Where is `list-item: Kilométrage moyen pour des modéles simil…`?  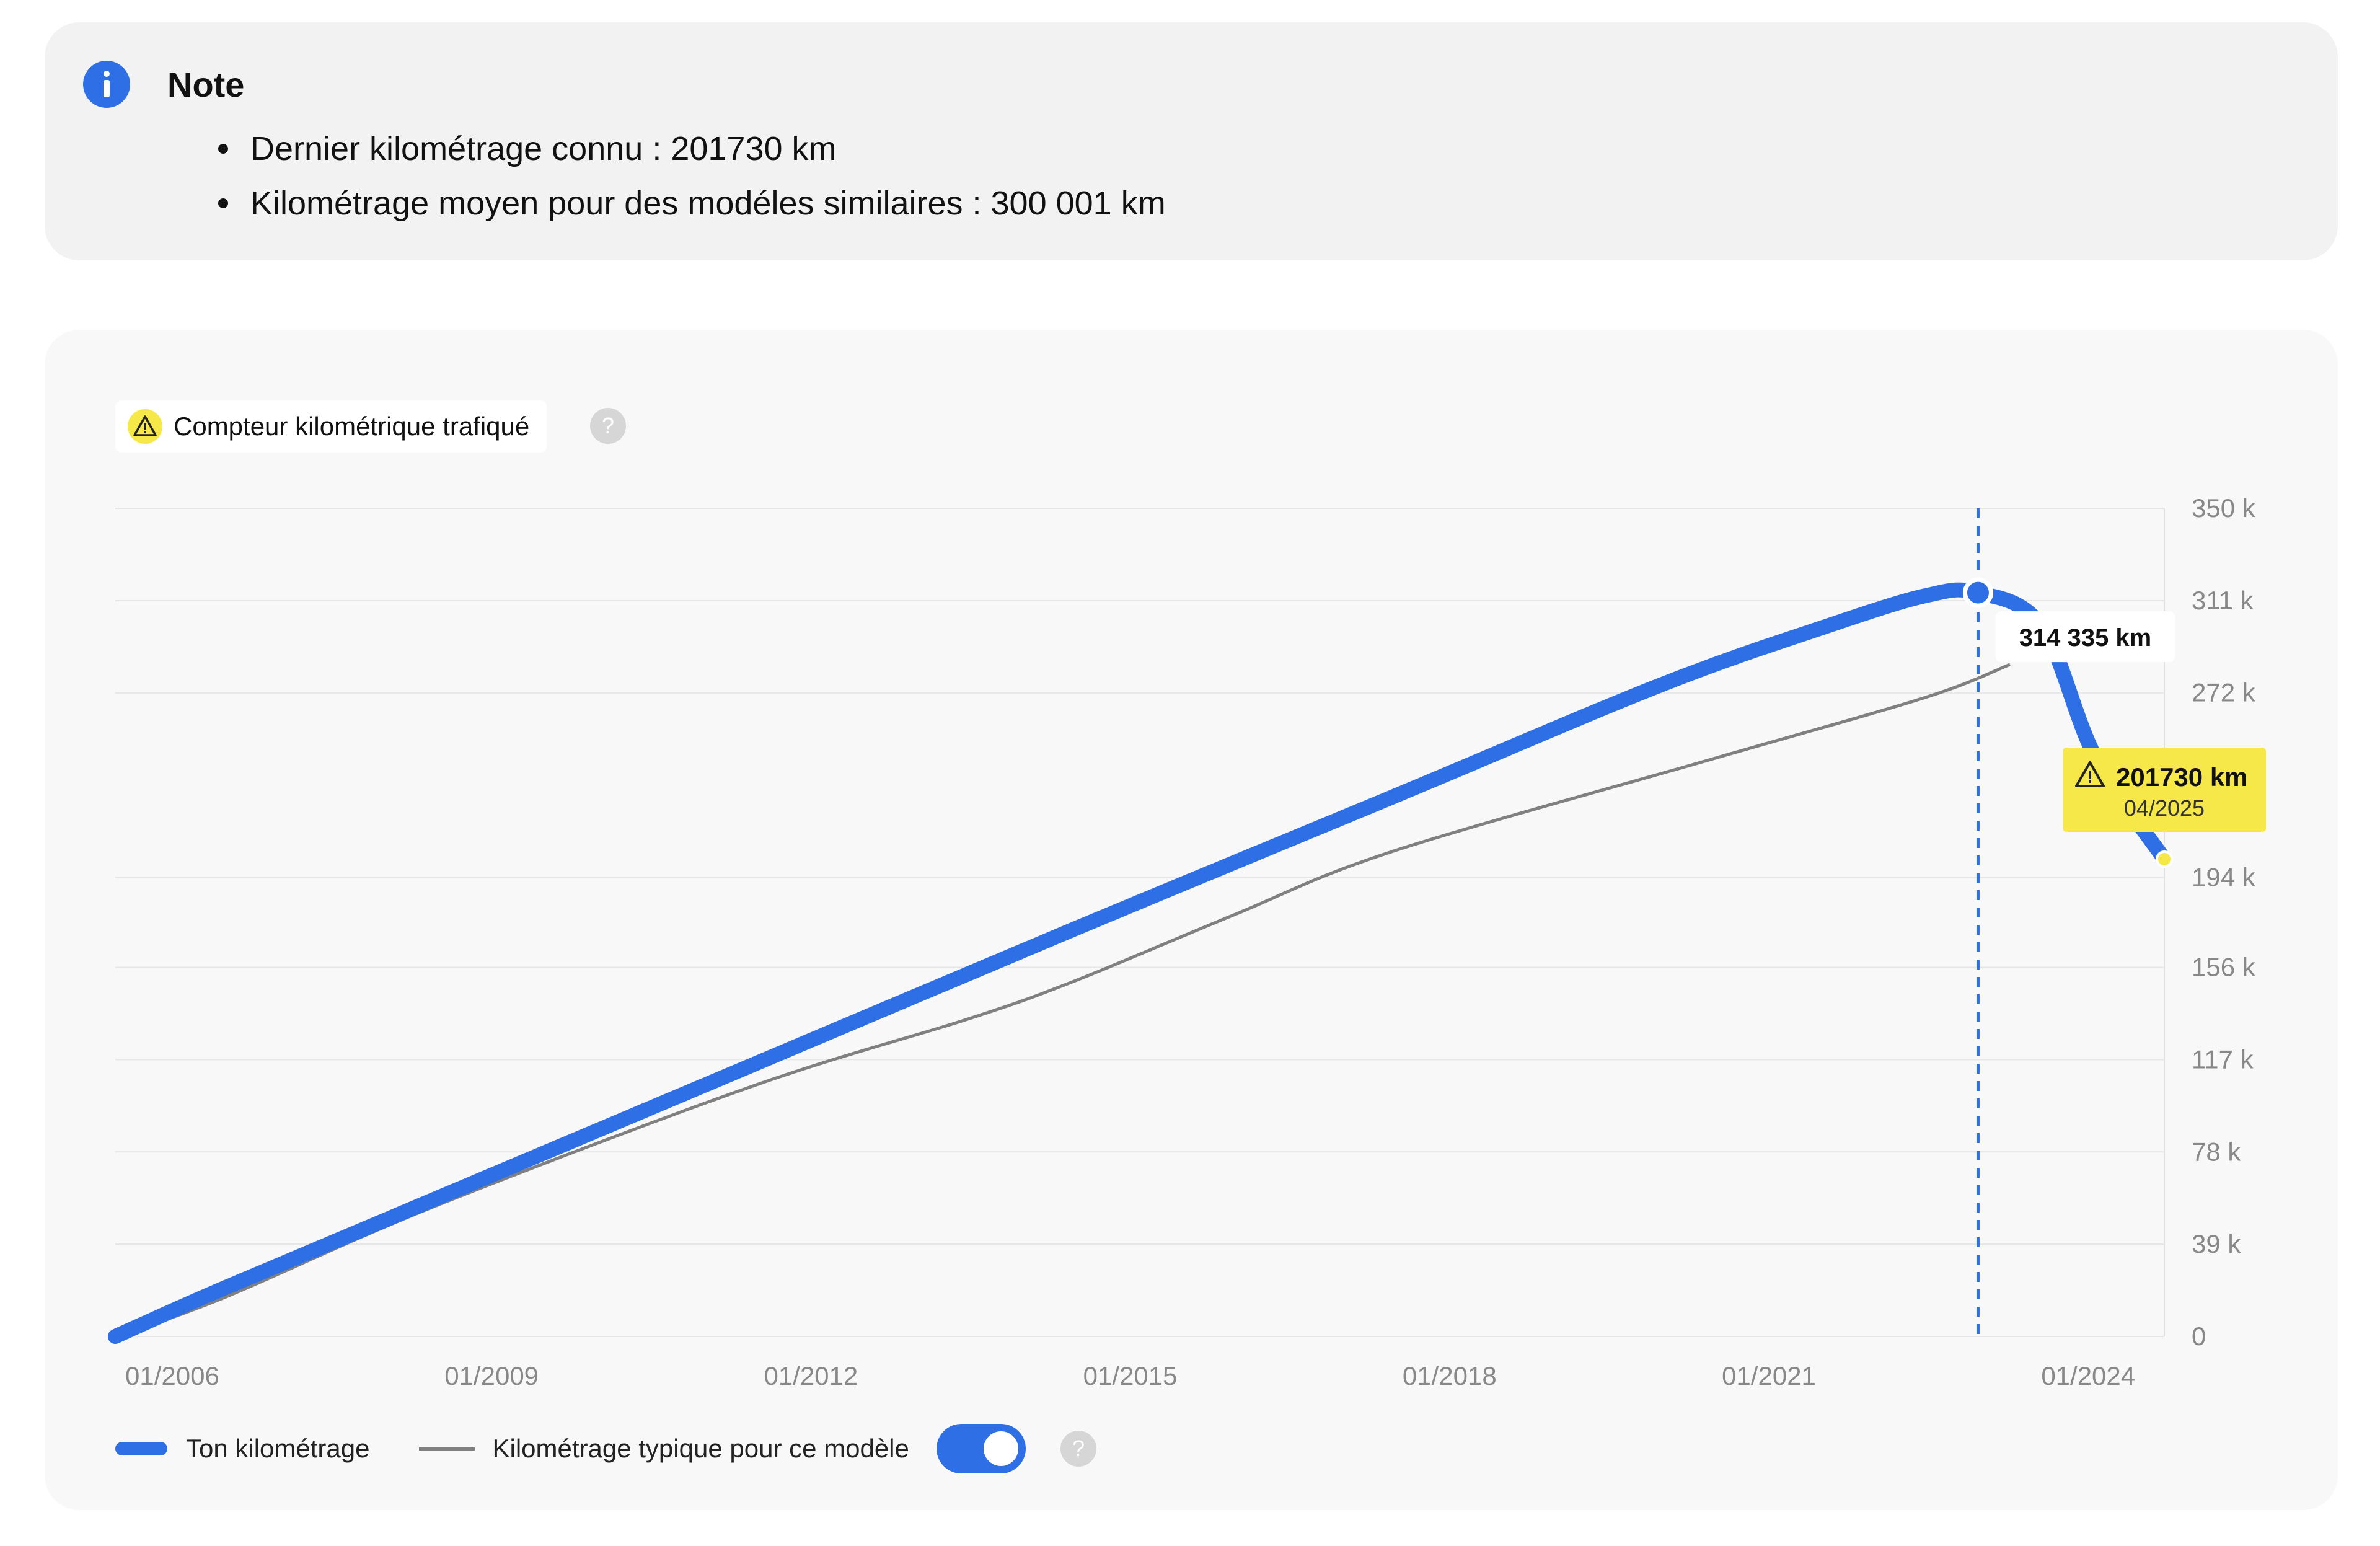
list-item: Kilométrage moyen pour des modéles simil… is located at coordinates (666, 203).